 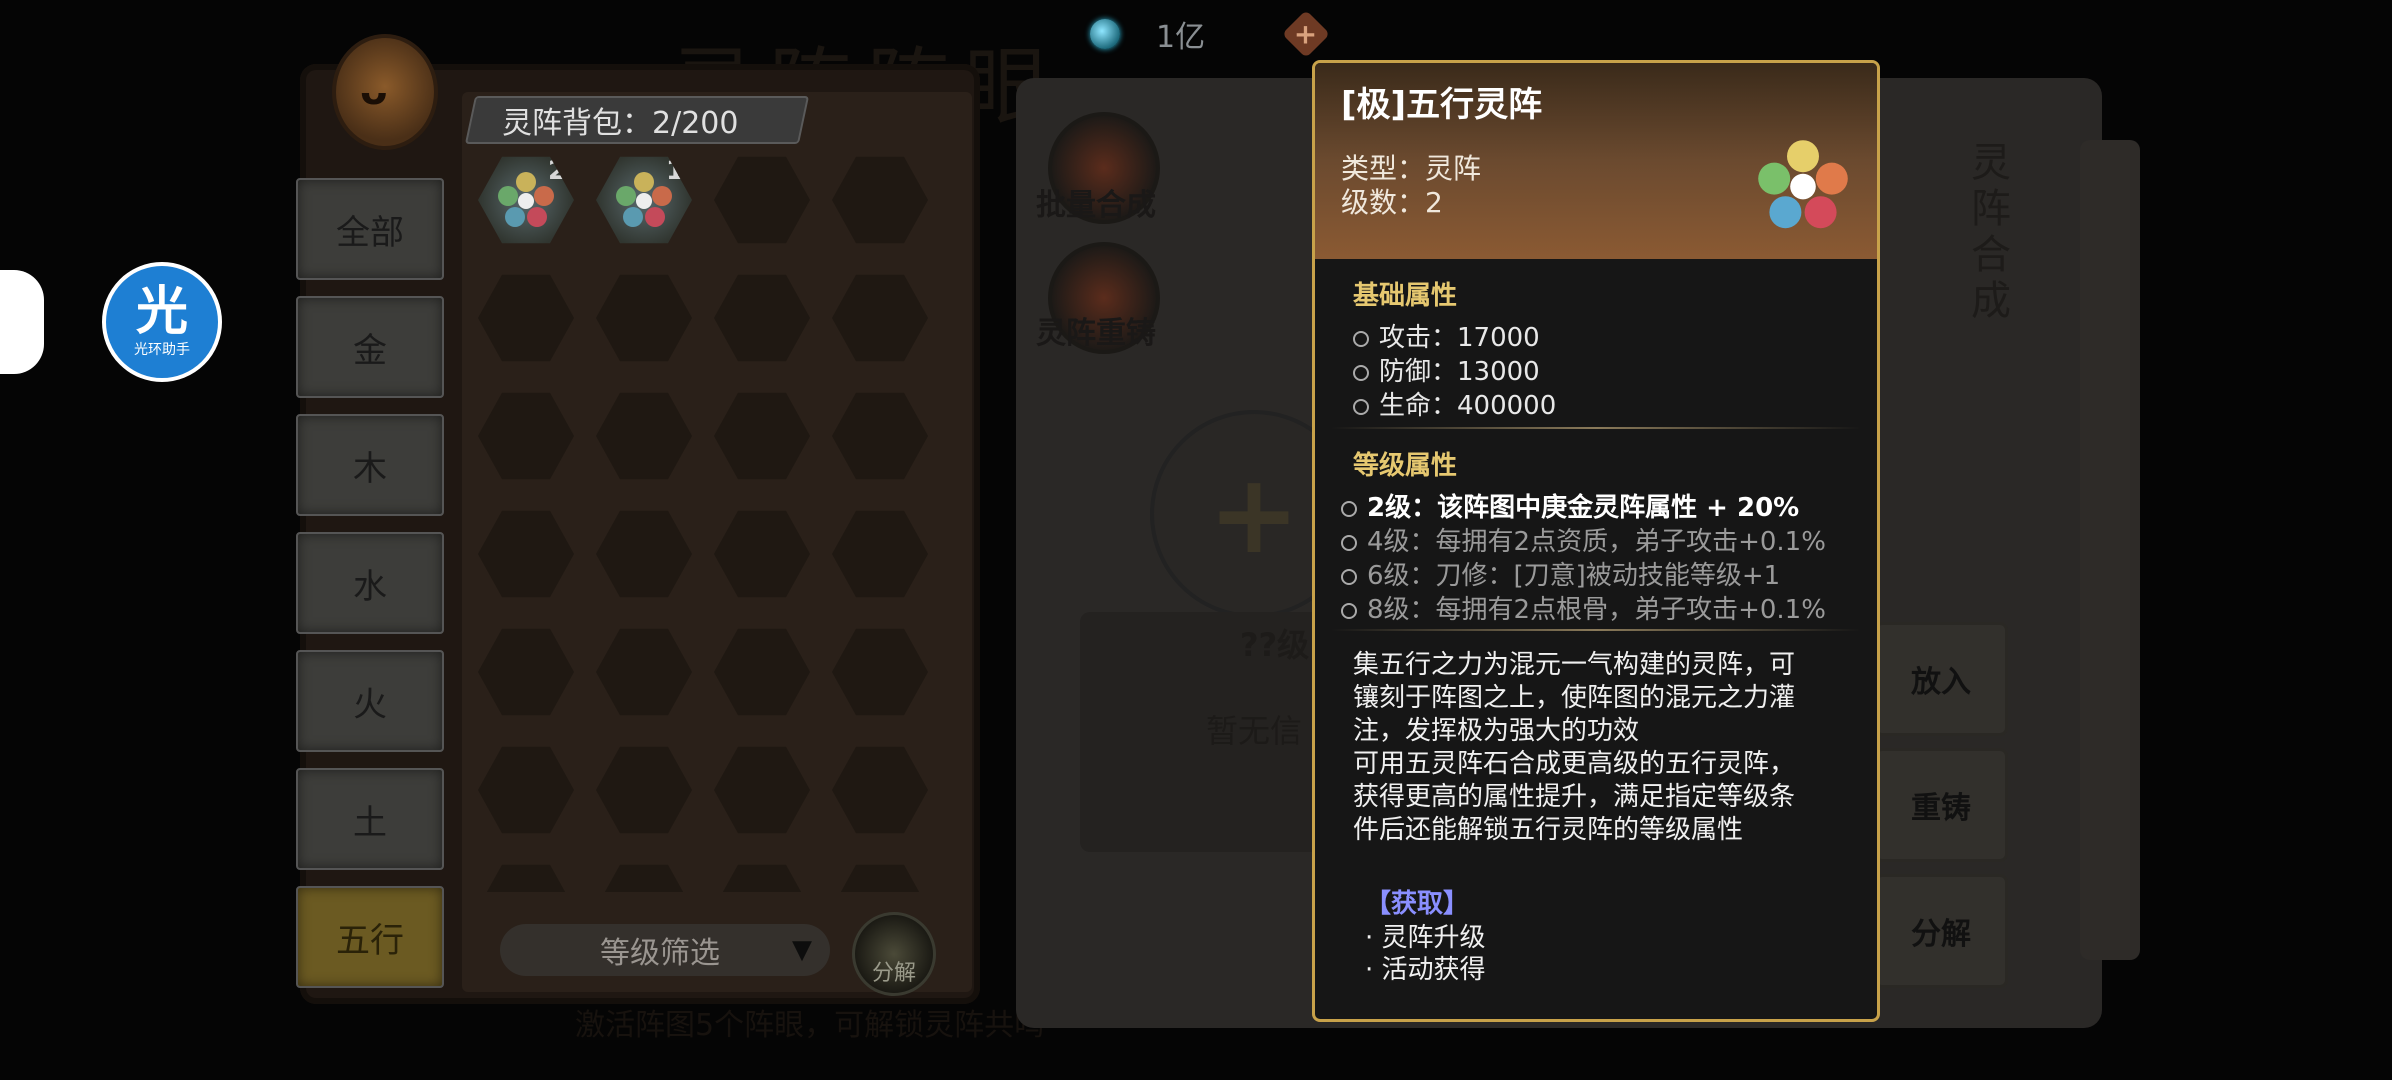 What do you see at coordinates (1105, 34) in the screenshot?
I see `spirit-stone-icon` at bounding box center [1105, 34].